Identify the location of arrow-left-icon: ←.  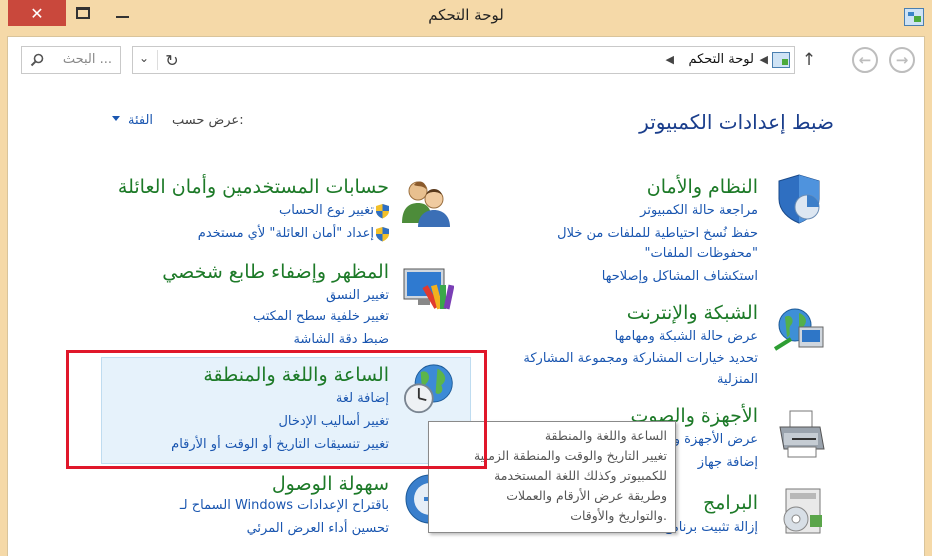
(865, 60).